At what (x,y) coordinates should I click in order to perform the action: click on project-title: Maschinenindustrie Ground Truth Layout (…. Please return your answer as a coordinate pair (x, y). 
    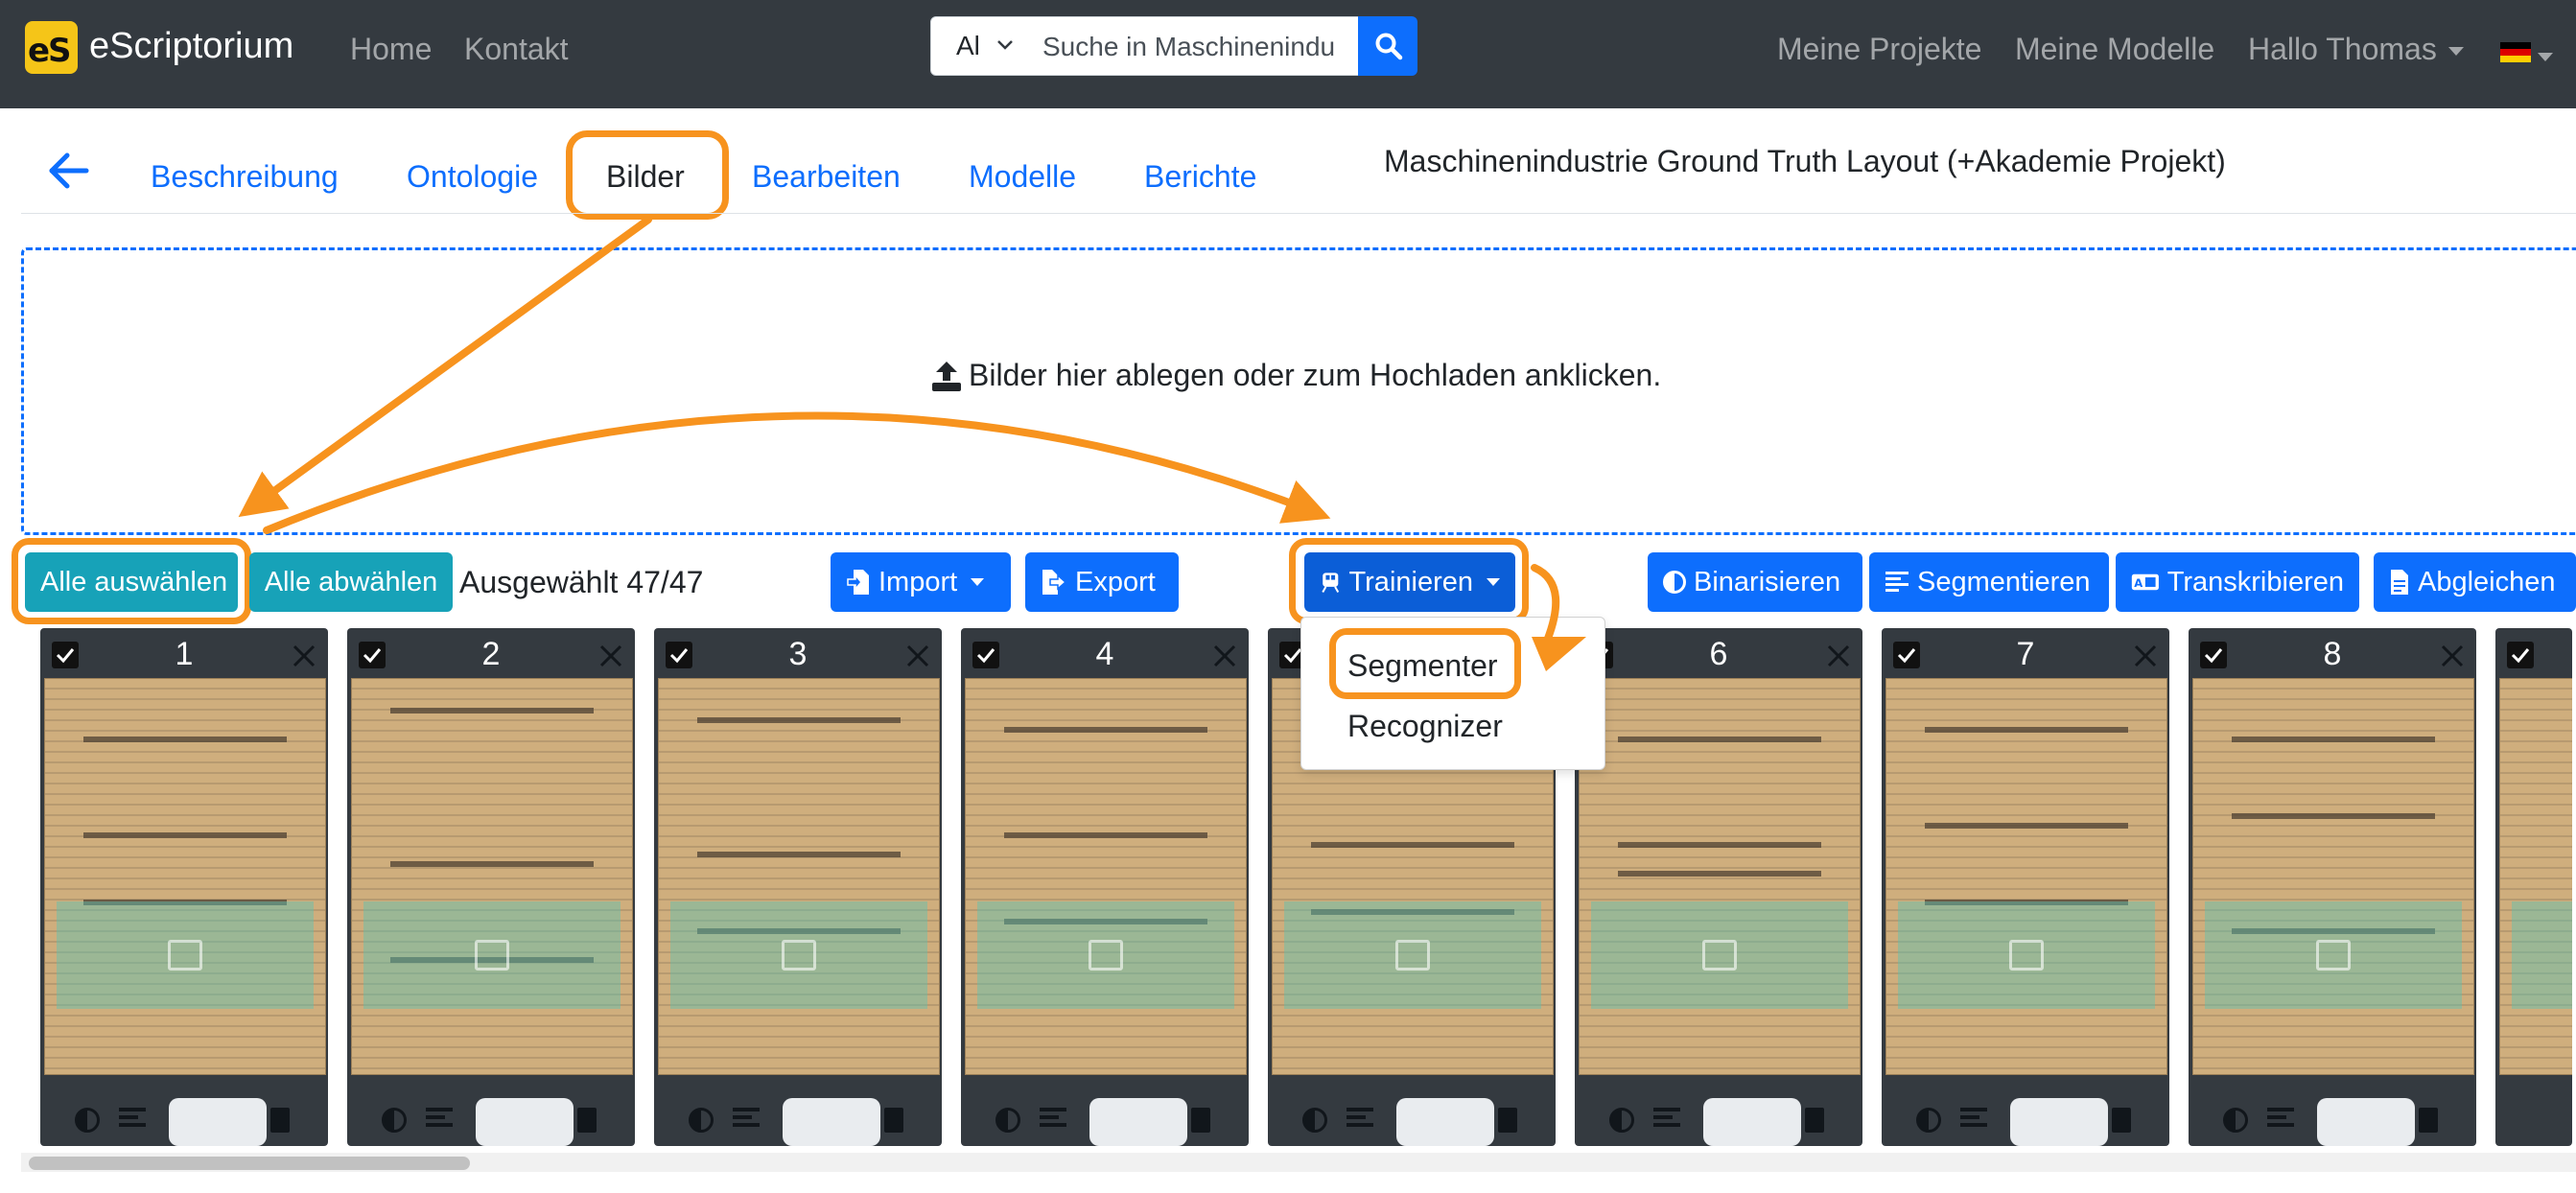
    Looking at the image, I should click on (1805, 161).